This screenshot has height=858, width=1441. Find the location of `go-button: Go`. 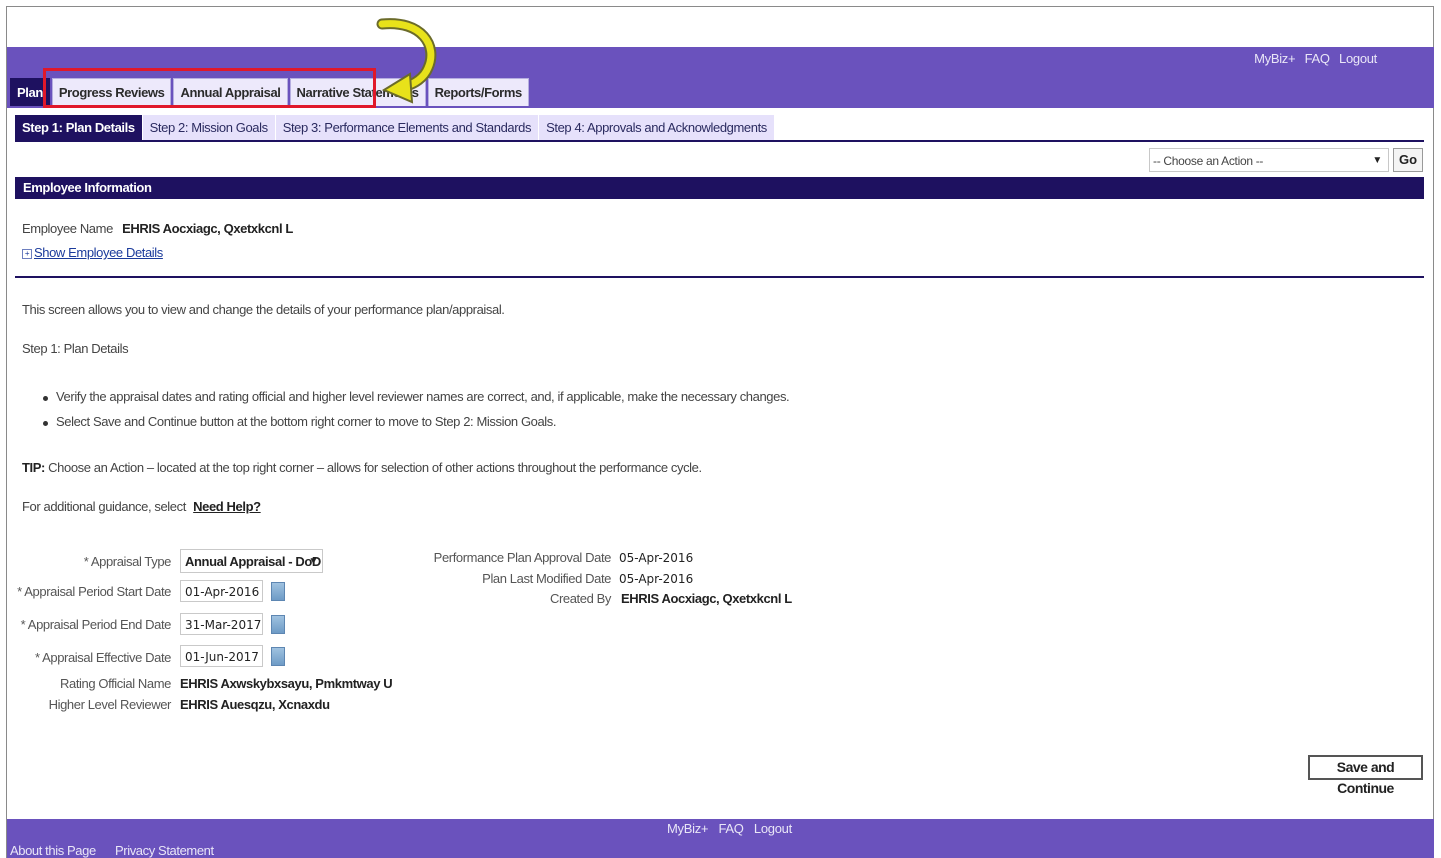

go-button: Go is located at coordinates (1408, 160).